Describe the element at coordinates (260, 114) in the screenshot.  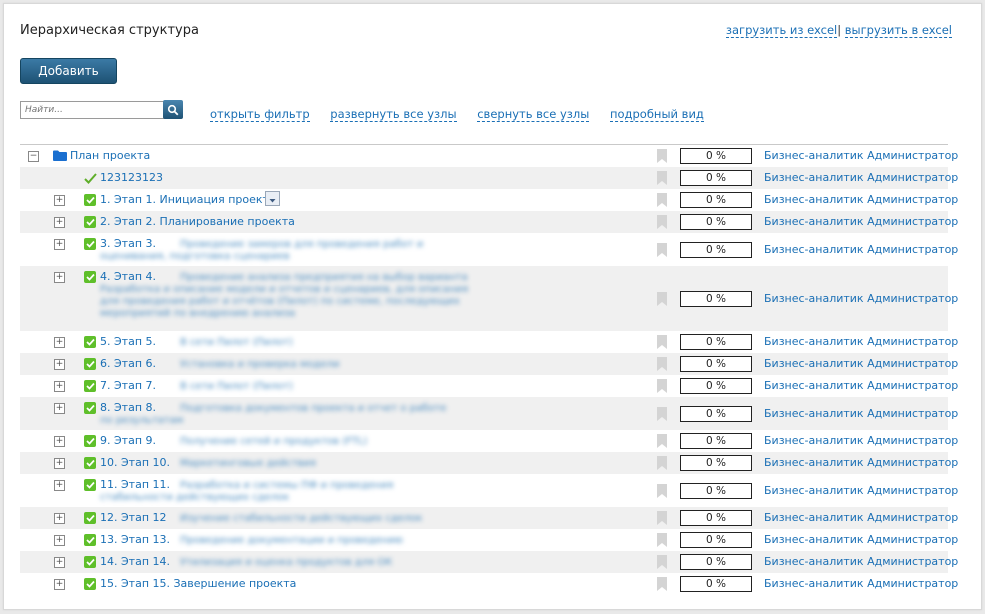
I see `open-filter-link: открыть фильтр` at that location.